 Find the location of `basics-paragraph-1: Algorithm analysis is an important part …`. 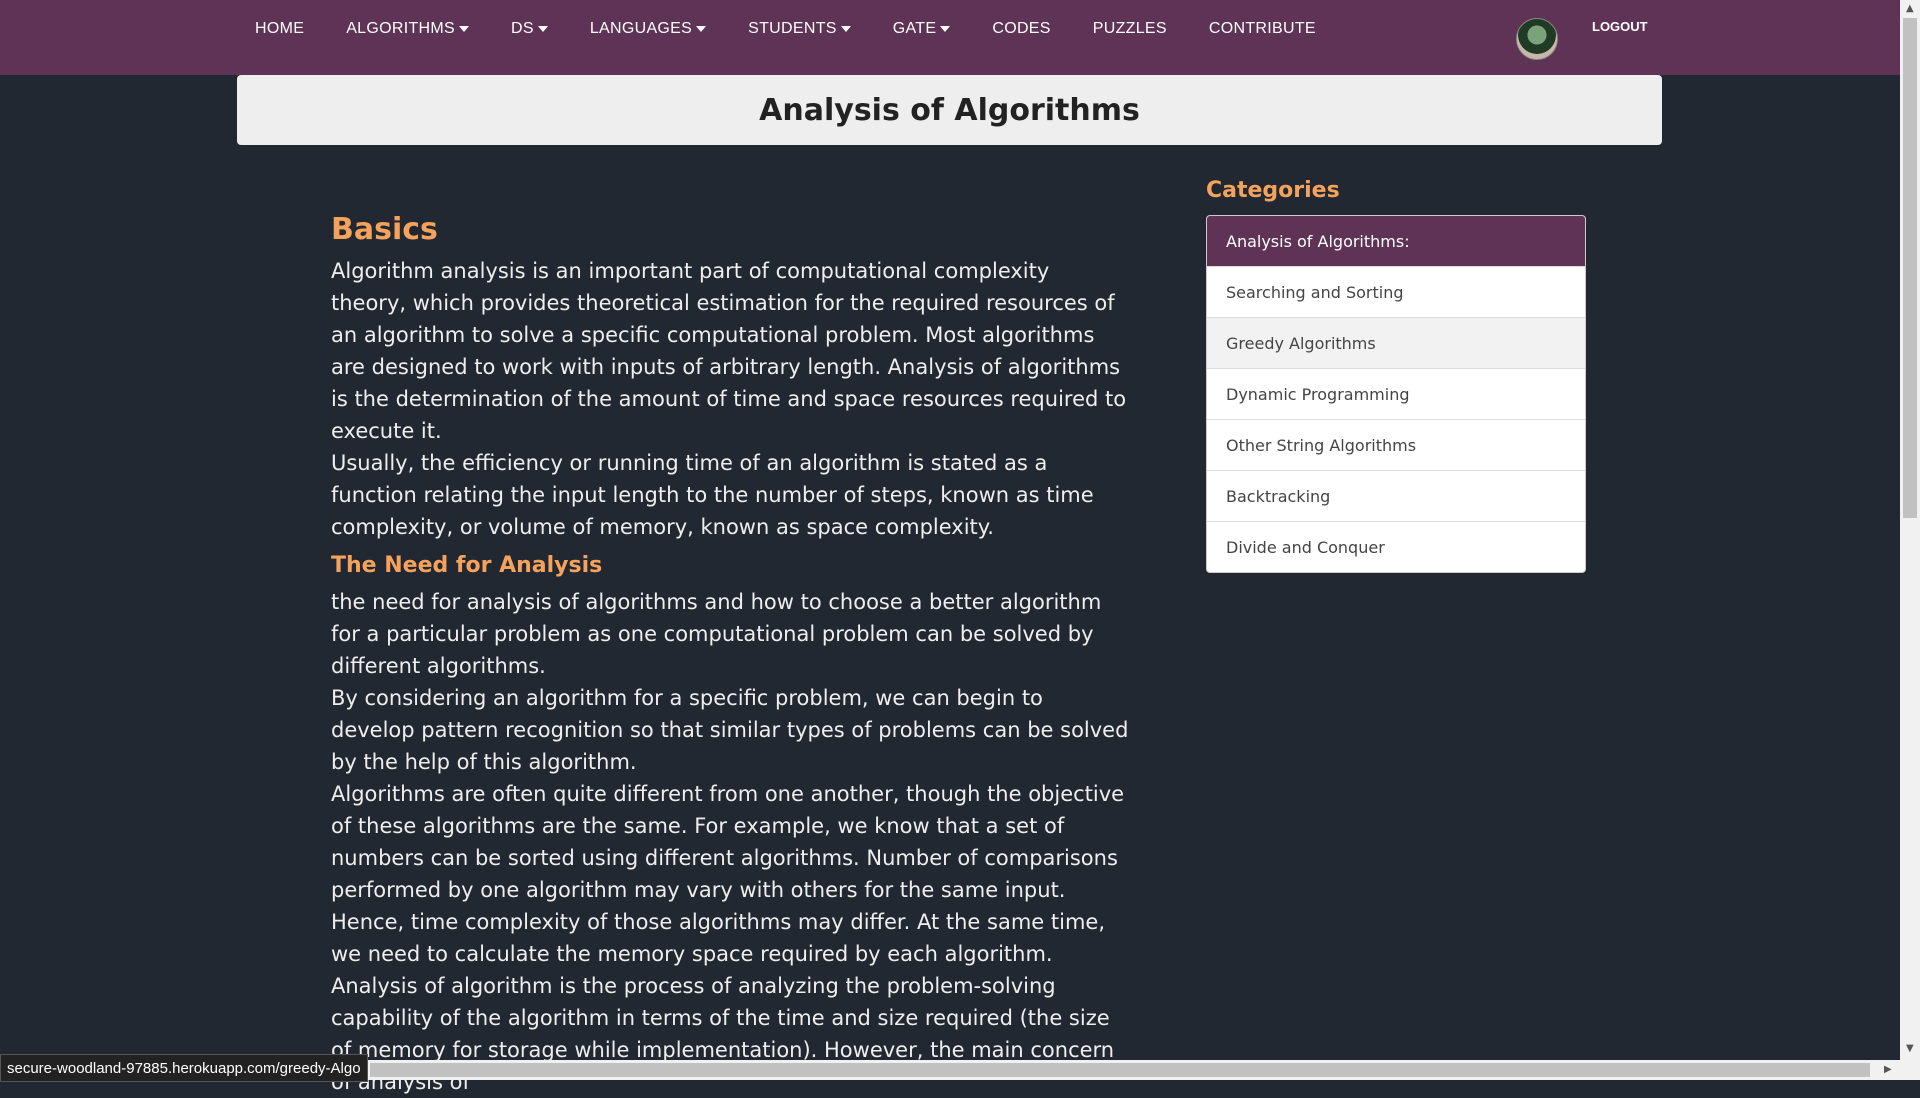

basics-paragraph-1: Algorithm analysis is an important part … is located at coordinates (729, 351).